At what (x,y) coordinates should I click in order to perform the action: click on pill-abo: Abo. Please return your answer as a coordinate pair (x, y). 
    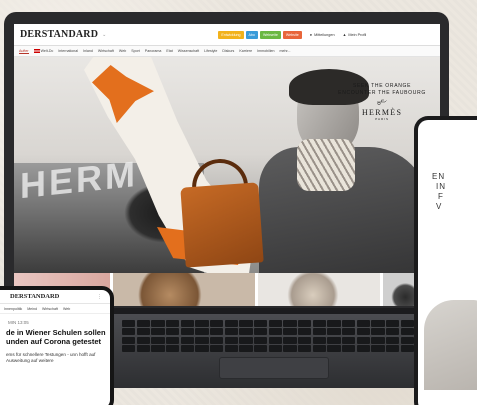
    Looking at the image, I should click on (251, 34).